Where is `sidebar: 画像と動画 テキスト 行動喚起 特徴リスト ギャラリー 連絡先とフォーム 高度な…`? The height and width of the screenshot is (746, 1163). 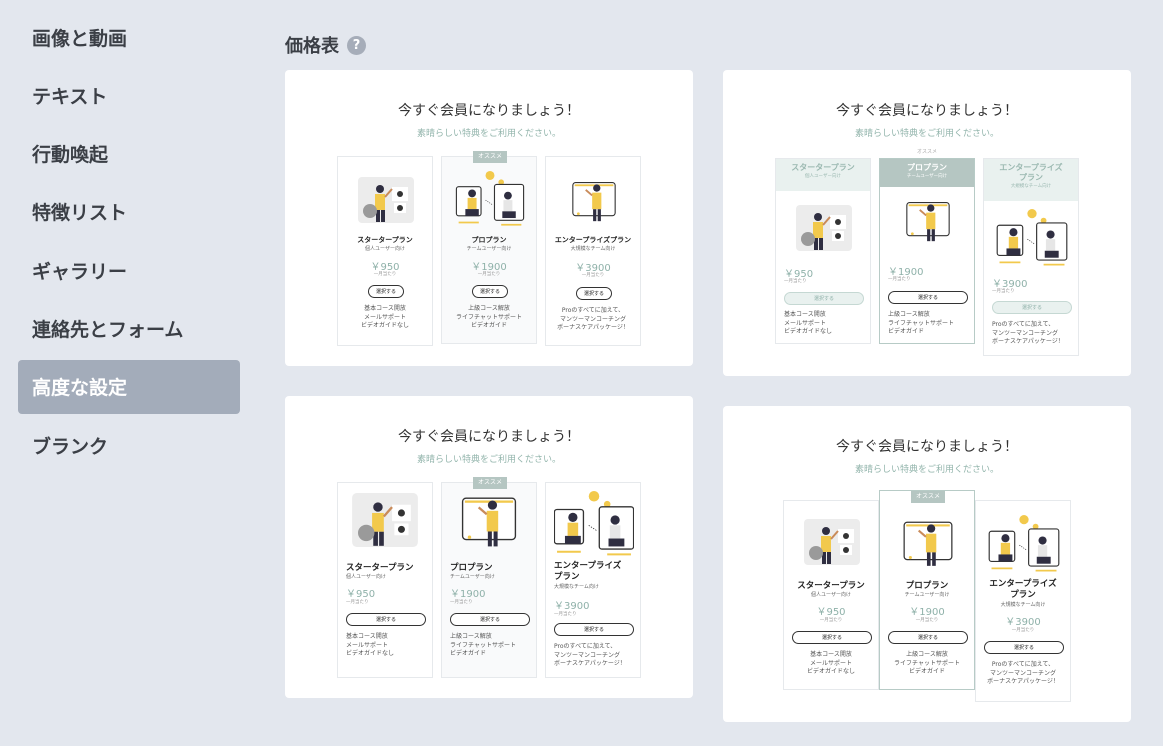 sidebar: 画像と動画 テキスト 行動喚起 特徴リスト ギャラリー 連絡先とフォーム 高度な… is located at coordinates (129, 243).